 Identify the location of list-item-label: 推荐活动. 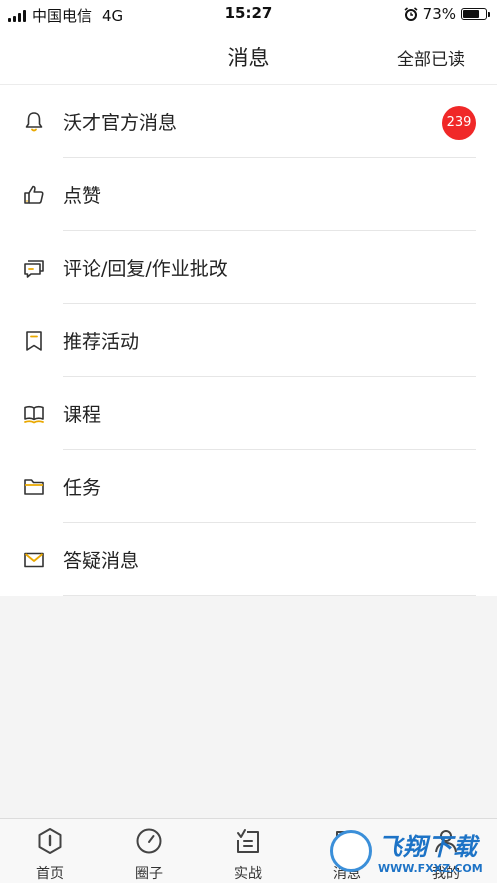
(101, 342).